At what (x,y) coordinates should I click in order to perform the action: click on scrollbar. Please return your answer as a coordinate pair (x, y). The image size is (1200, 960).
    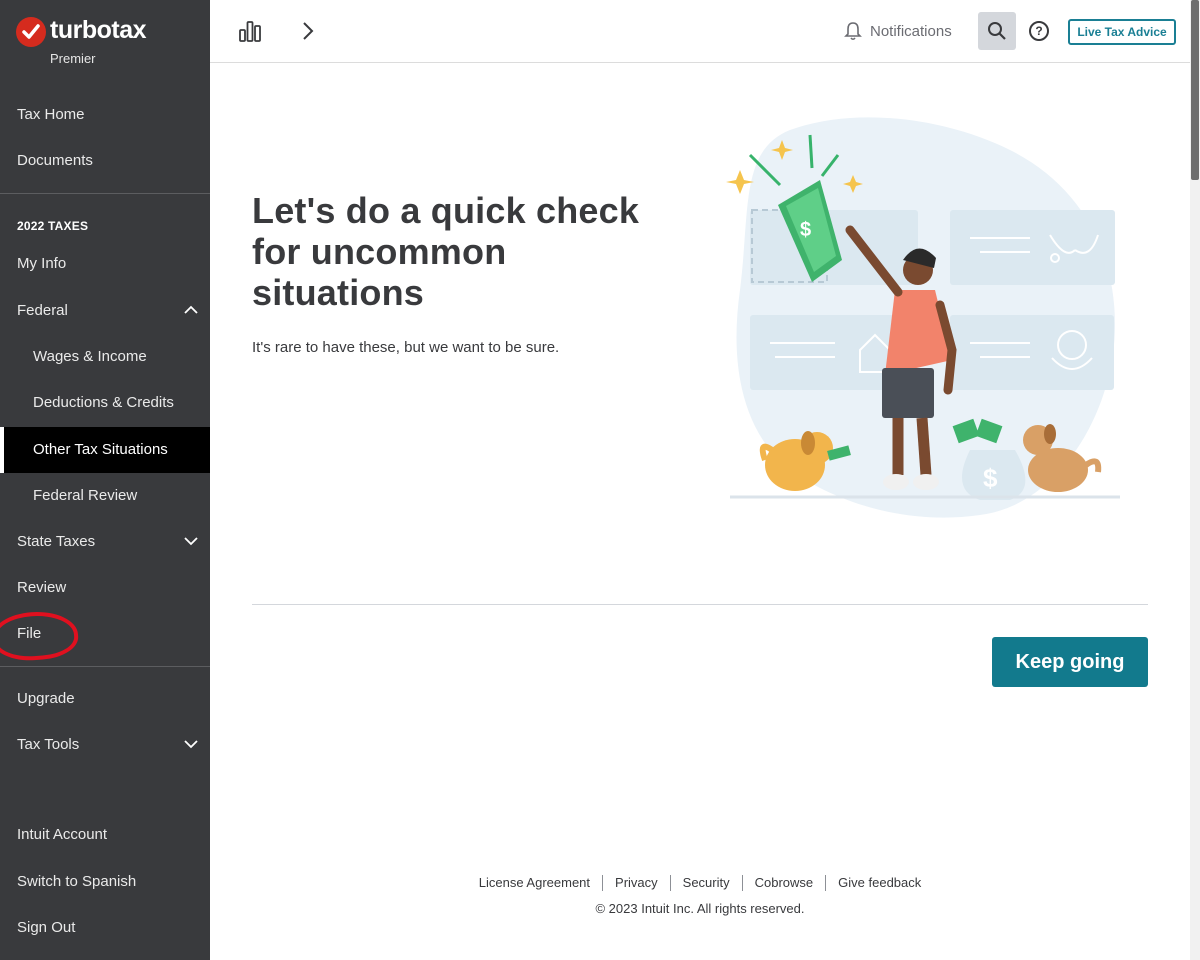
    Looking at the image, I should click on (1195, 480).